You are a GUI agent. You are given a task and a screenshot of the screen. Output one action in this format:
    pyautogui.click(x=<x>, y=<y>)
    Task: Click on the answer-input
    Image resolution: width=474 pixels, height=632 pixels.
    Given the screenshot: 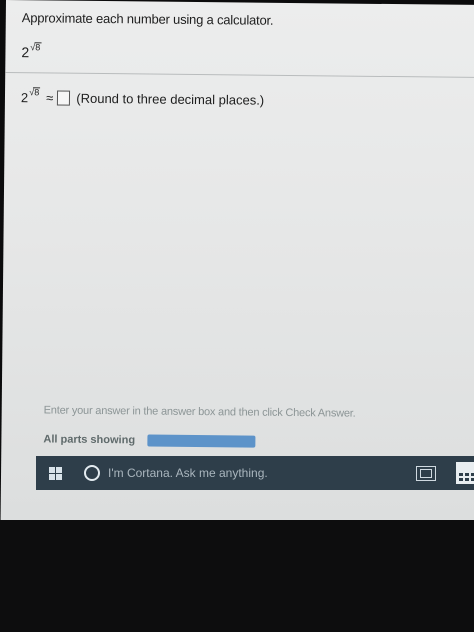 What is the action you would take?
    pyautogui.click(x=64, y=98)
    